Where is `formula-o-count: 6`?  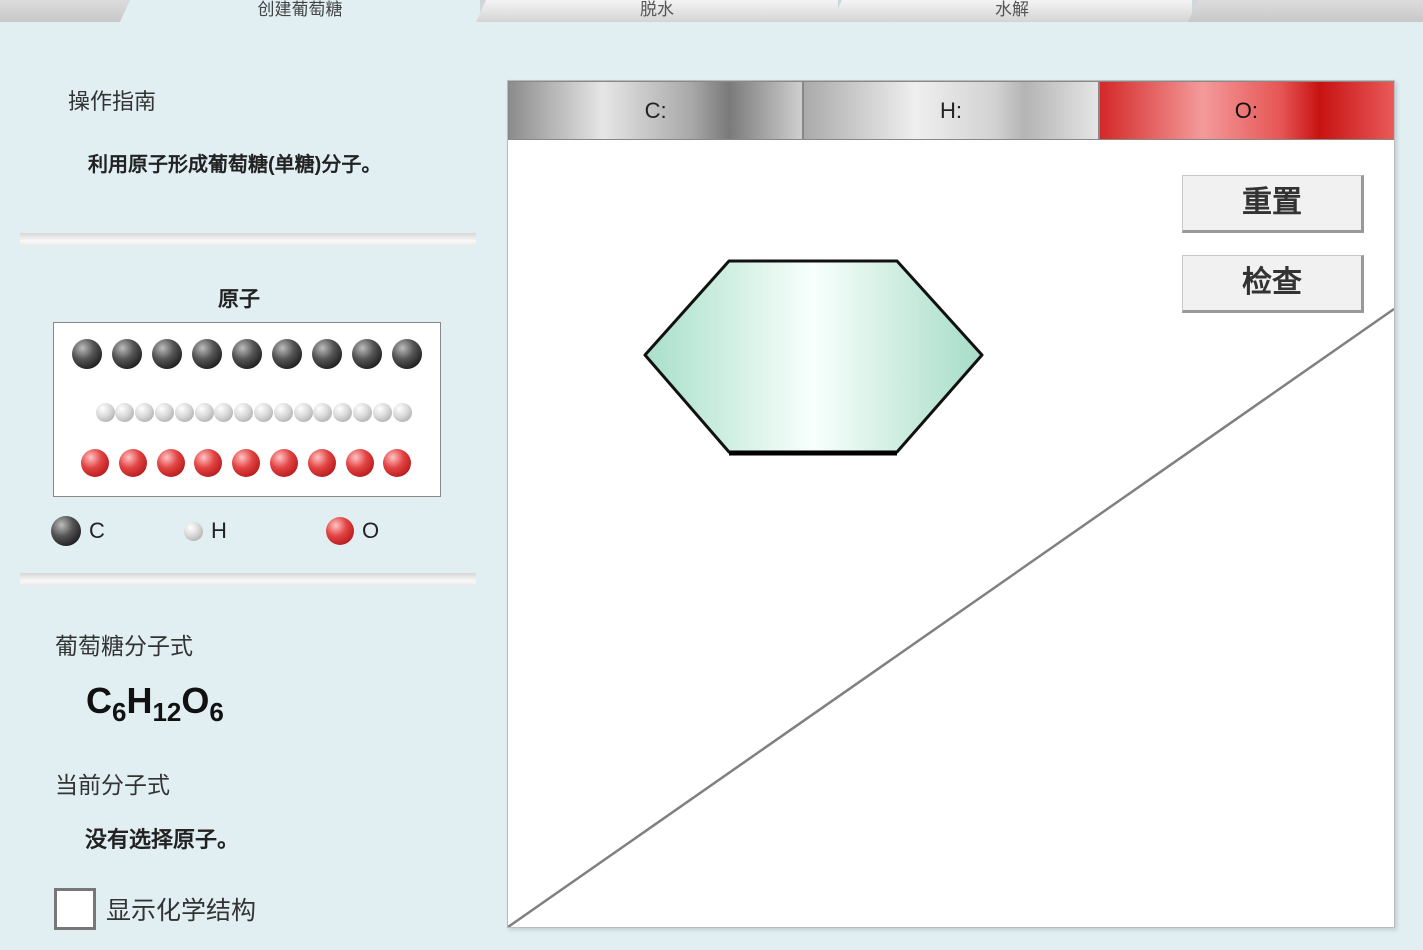
formula-o-count: 6 is located at coordinates (216, 712).